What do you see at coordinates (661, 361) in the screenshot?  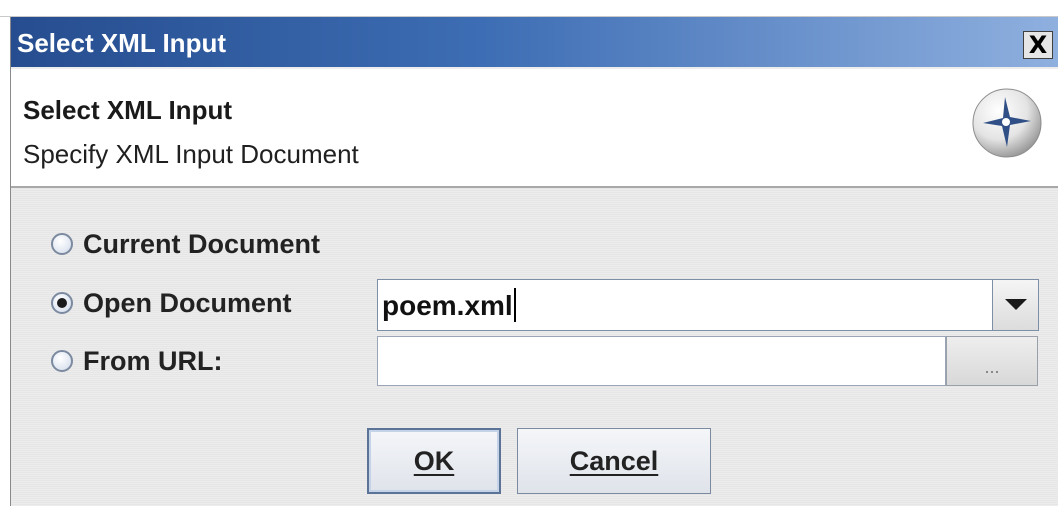 I see `url-input` at bounding box center [661, 361].